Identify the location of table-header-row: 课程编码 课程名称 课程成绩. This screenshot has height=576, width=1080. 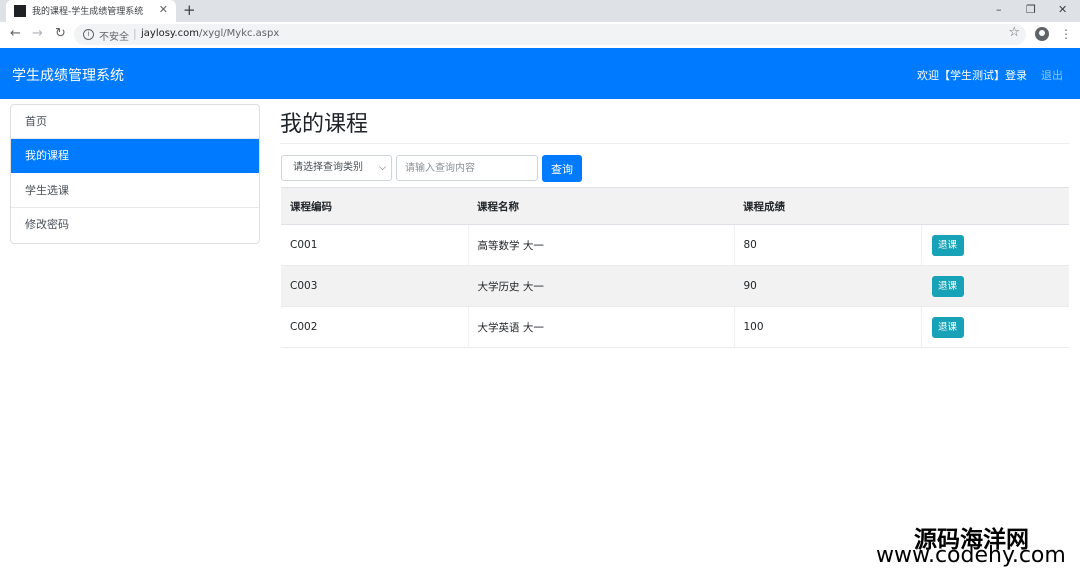
(675, 206).